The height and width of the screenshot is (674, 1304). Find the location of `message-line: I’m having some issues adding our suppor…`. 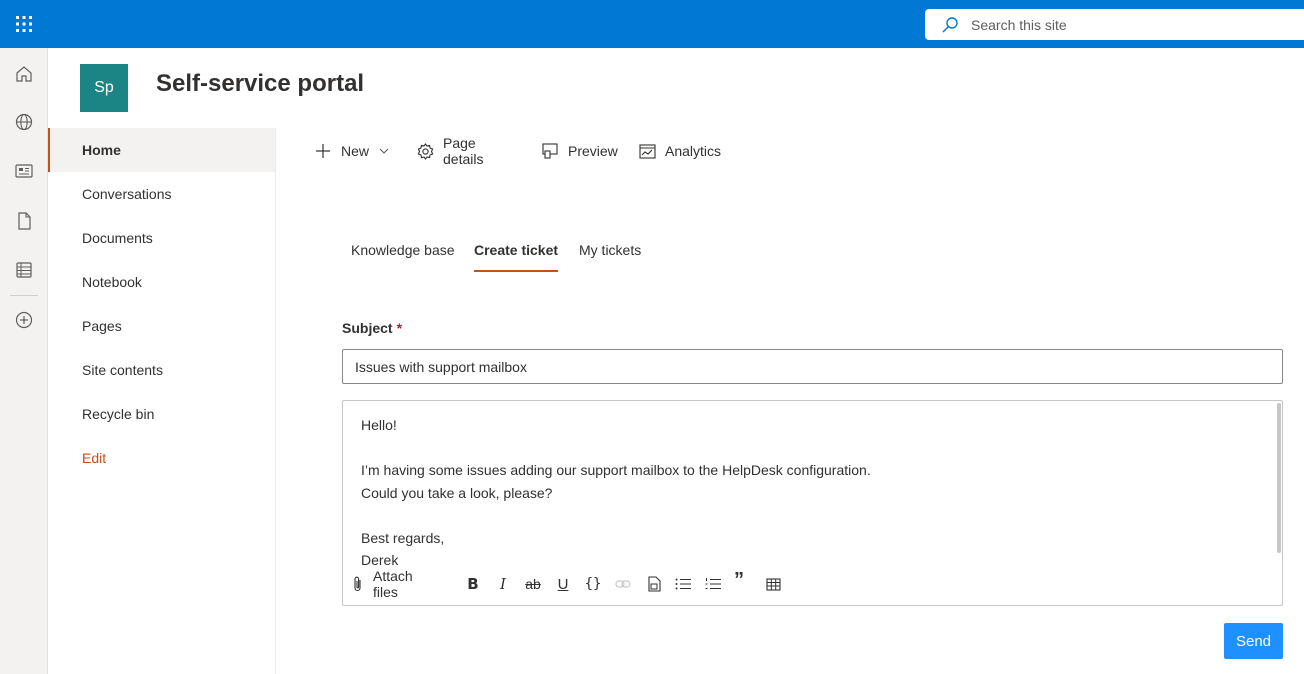

message-line: I’m having some issues adding our suppor… is located at coordinates (616, 470).